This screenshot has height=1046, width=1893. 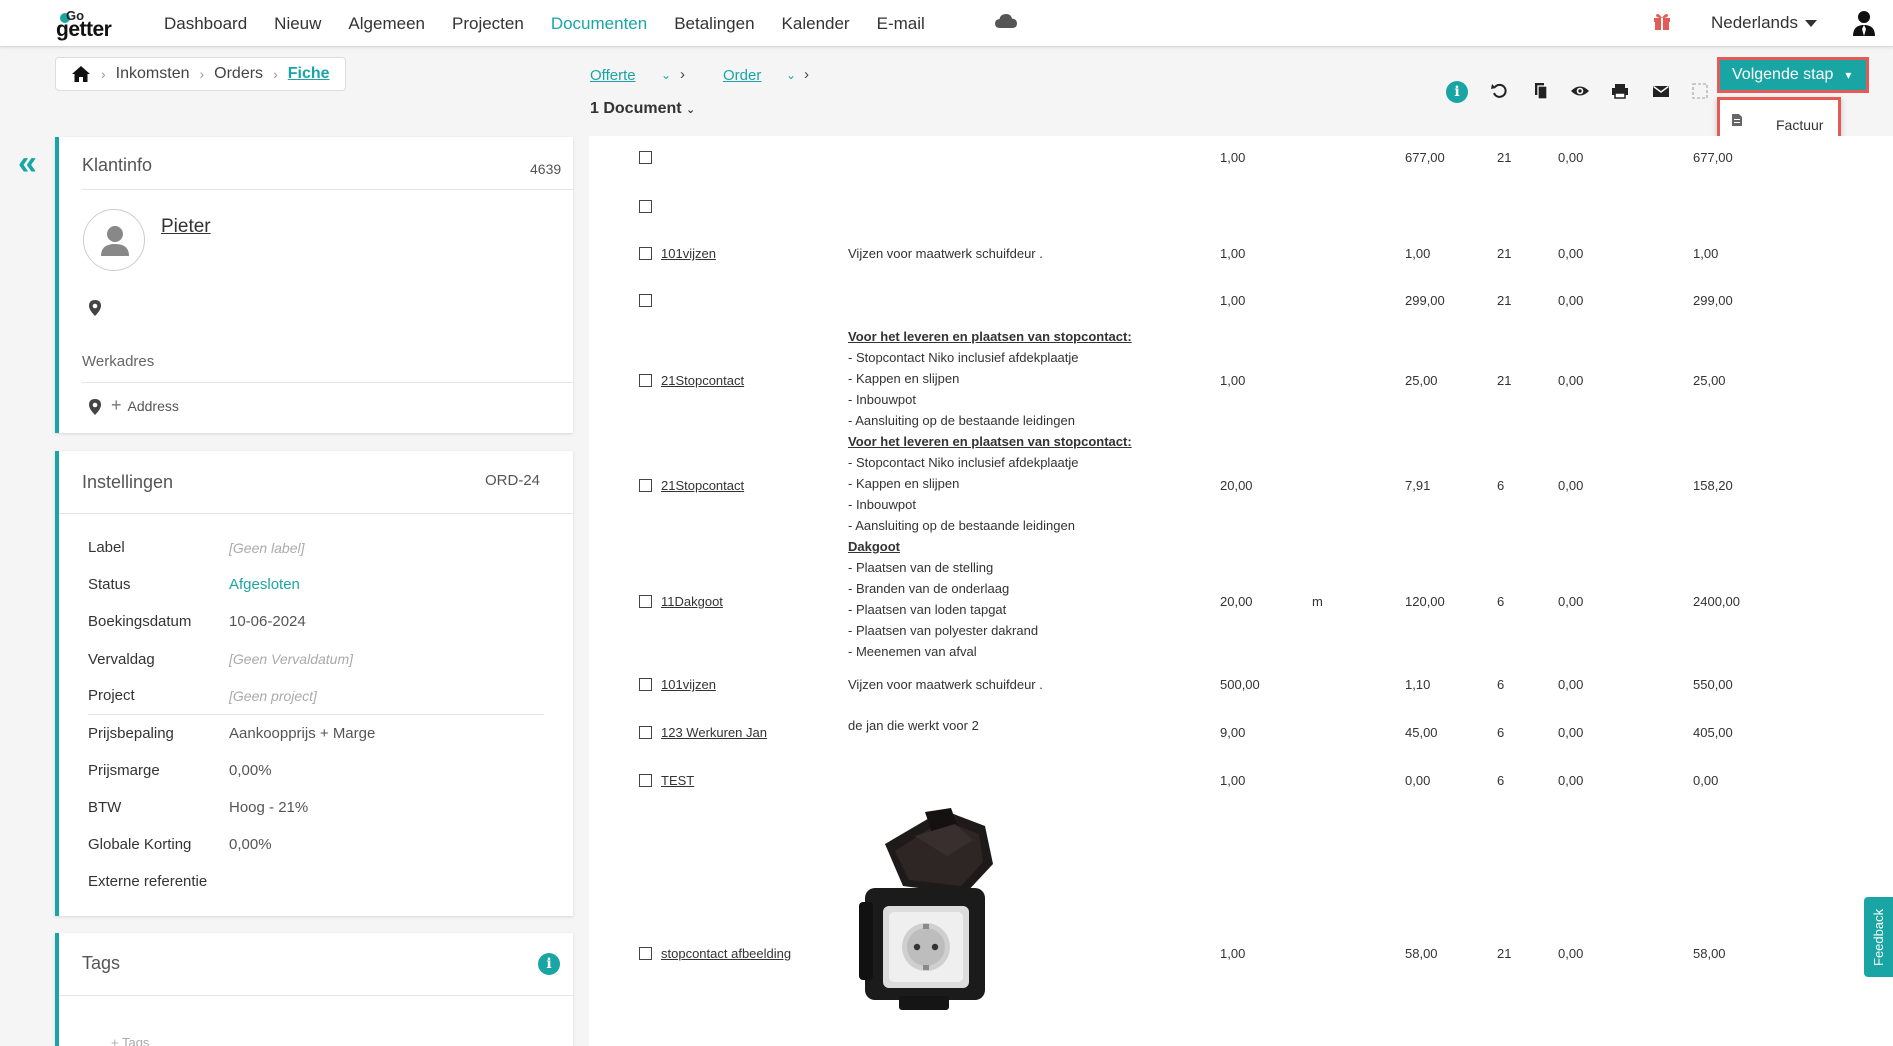 What do you see at coordinates (1878, 937) in the screenshot?
I see `feedback-tab: Feedback` at bounding box center [1878, 937].